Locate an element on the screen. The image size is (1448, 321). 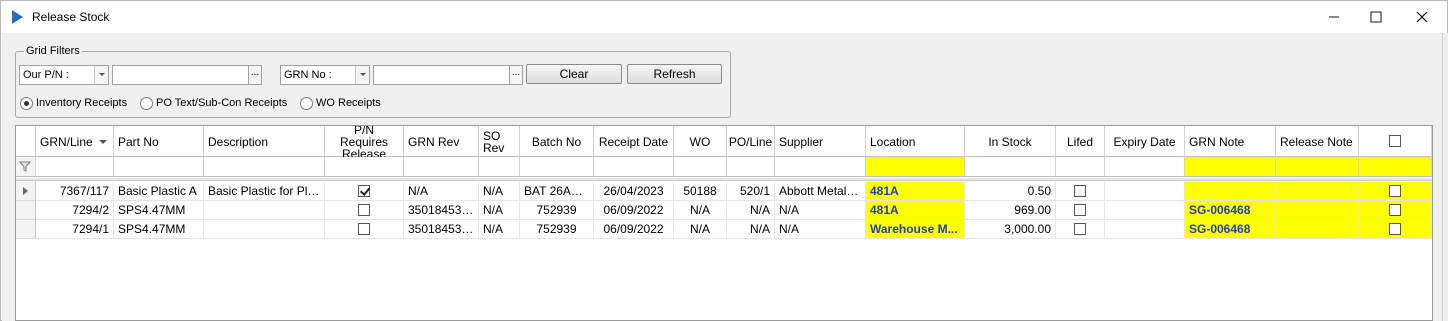
cell-wo: N/A is located at coordinates (700, 229).